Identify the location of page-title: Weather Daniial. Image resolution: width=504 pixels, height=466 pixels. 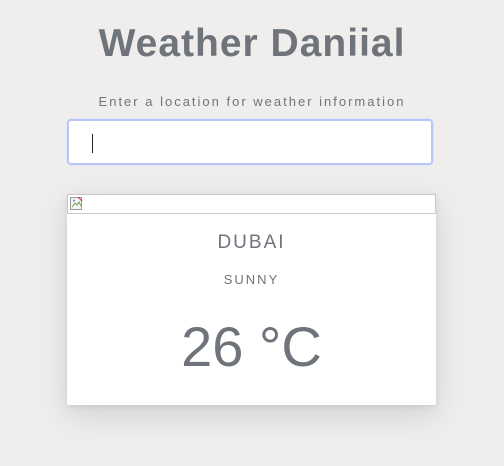
(252, 43).